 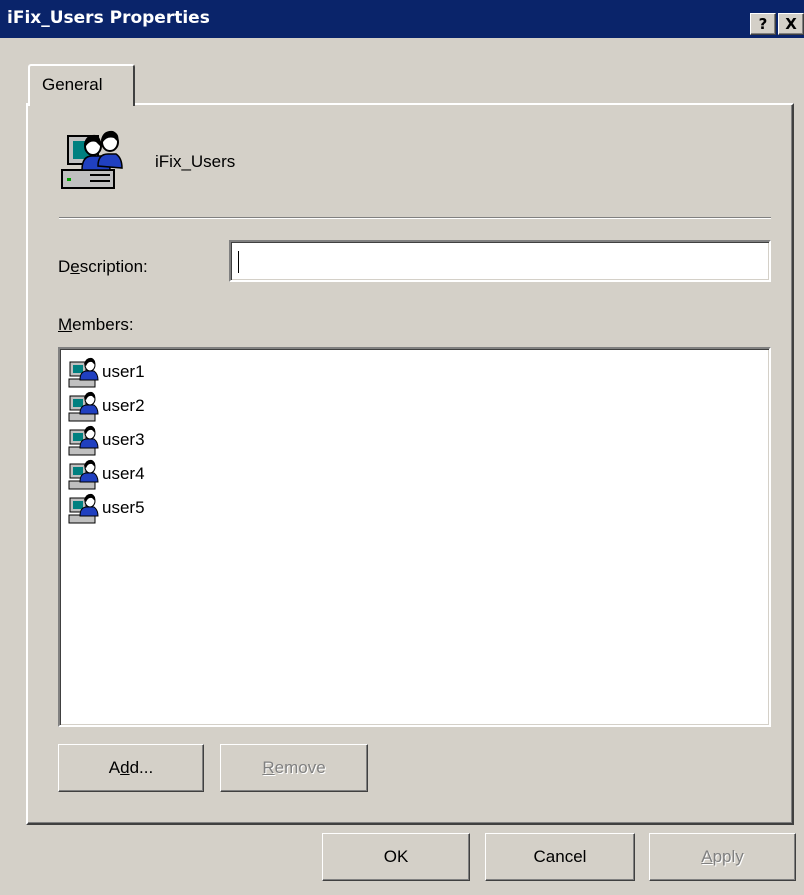 What do you see at coordinates (414, 440) in the screenshot?
I see `list-item: user3` at bounding box center [414, 440].